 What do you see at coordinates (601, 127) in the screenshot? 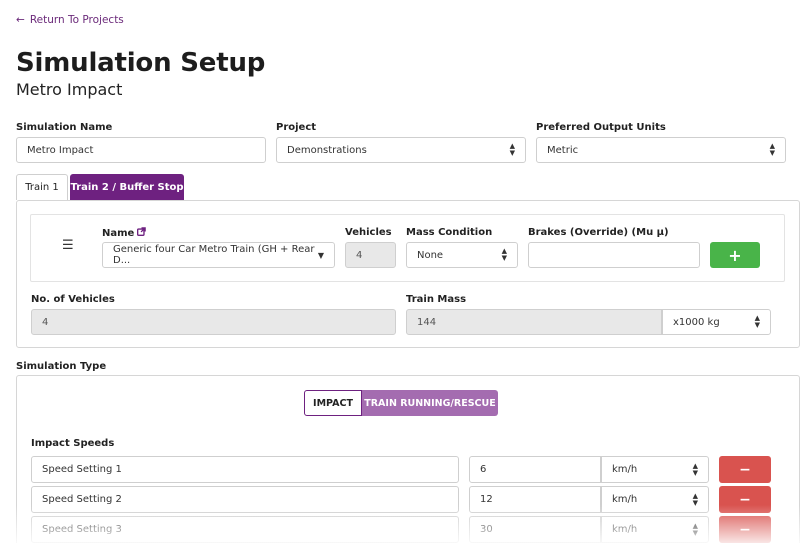
I see `output-units-label: Preferred Output Units` at bounding box center [601, 127].